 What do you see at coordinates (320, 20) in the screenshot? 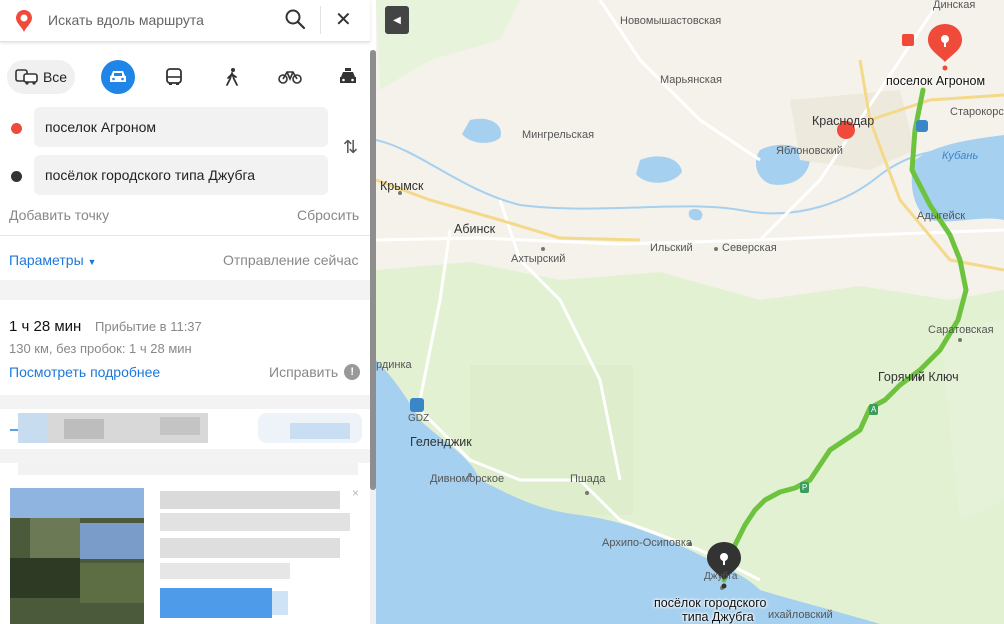
I see `search-separator` at bounding box center [320, 20].